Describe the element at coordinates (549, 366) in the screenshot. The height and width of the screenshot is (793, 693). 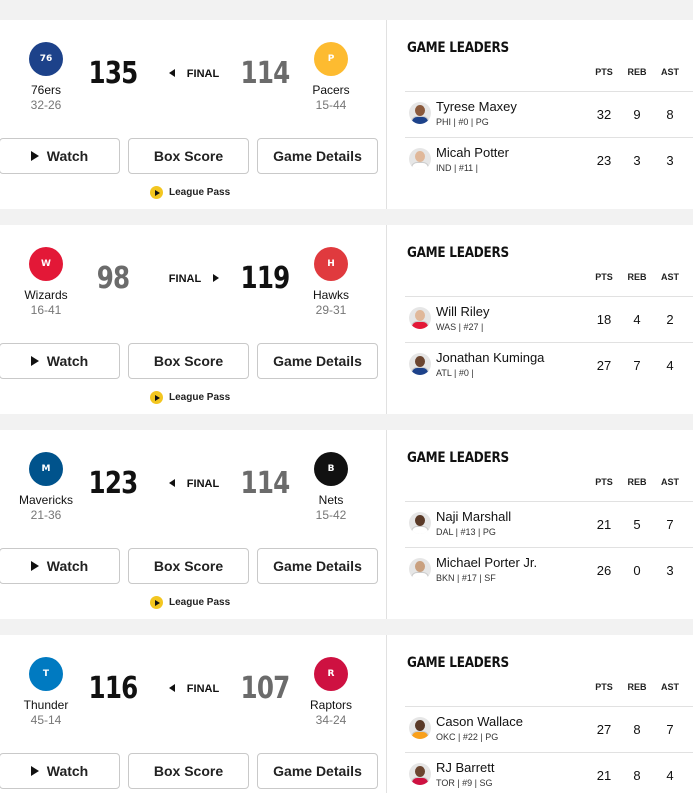
I see `leader-row: Jonathan Kuminga ATL | #0 | 27 7 4` at that location.